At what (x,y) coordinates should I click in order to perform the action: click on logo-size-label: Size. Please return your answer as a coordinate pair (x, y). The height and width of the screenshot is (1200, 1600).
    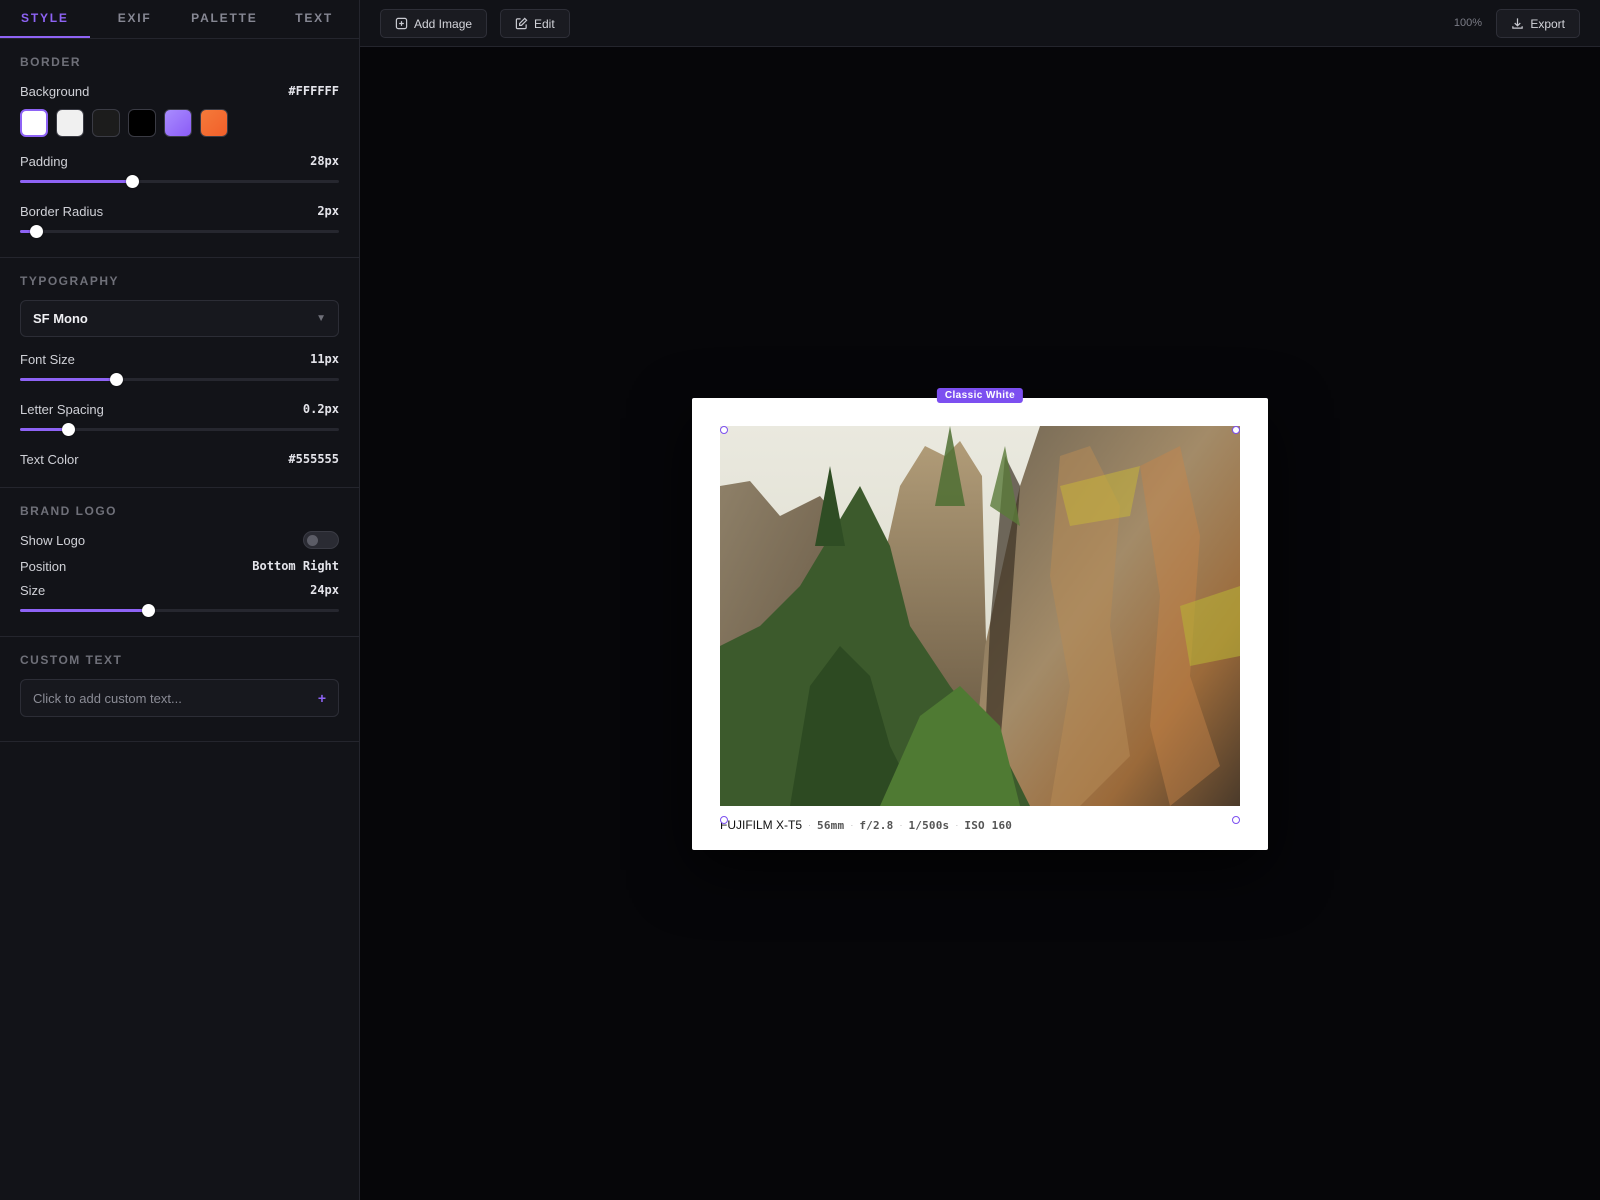
    Looking at the image, I should click on (33, 590).